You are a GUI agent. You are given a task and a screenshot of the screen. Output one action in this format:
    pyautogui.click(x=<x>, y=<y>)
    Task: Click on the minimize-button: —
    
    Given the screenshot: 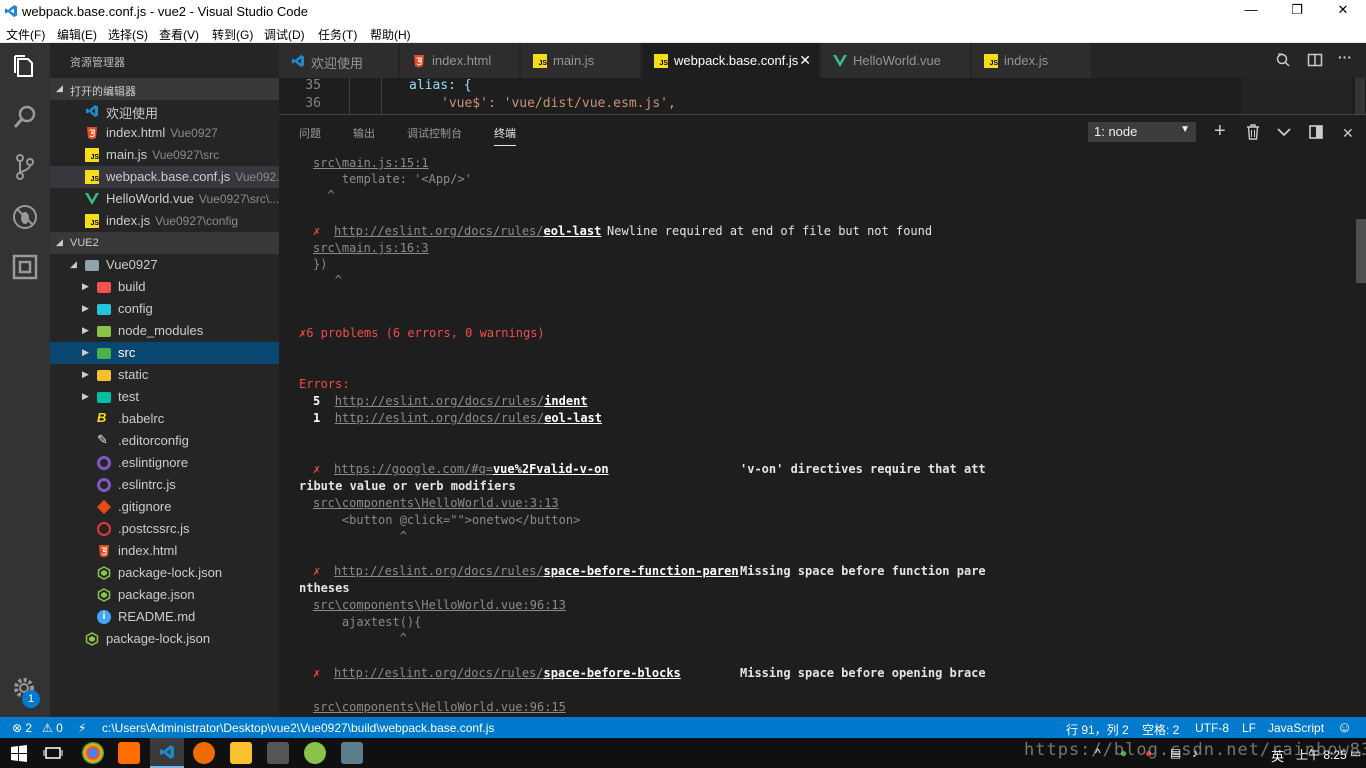 What is the action you would take?
    pyautogui.click(x=1251, y=9)
    